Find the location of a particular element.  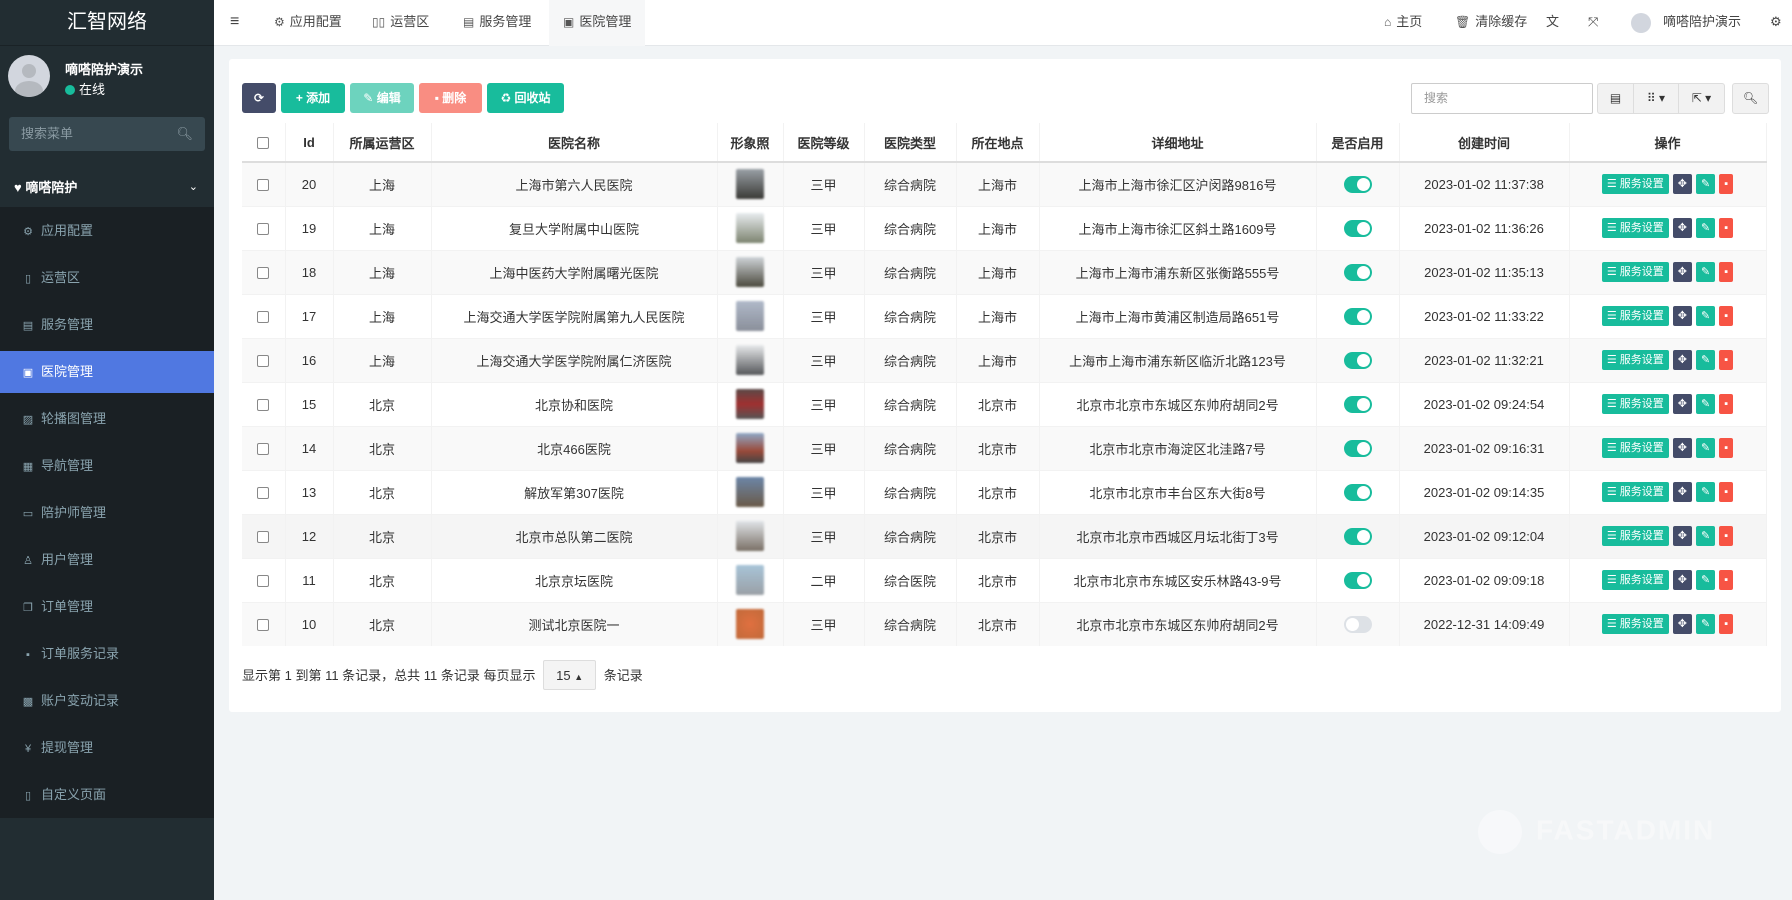

sidebar-item-4: ▨ 轮播图管理 is located at coordinates (107, 418).